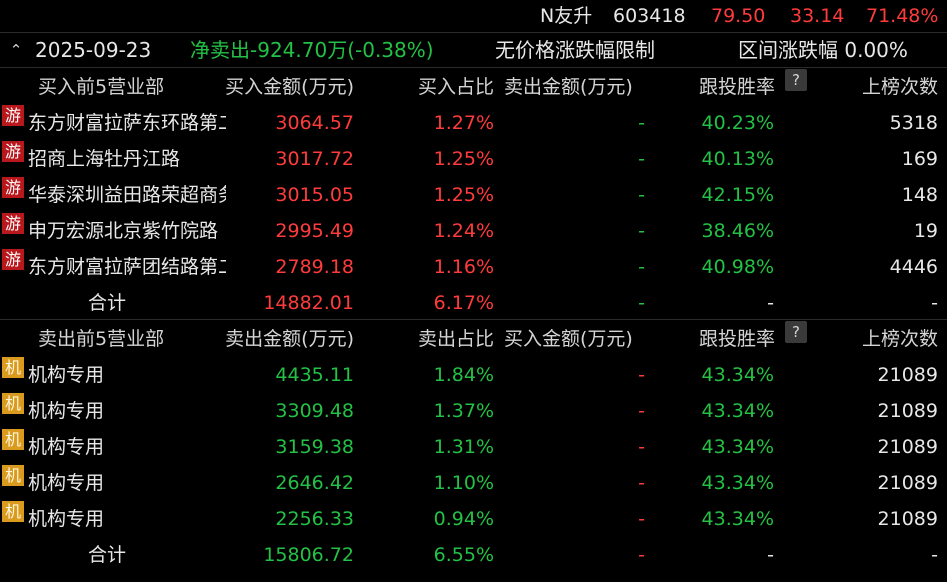 The height and width of the screenshot is (582, 947). What do you see at coordinates (641, 555) in the screenshot?
I see `total-buy-amount: -` at bounding box center [641, 555].